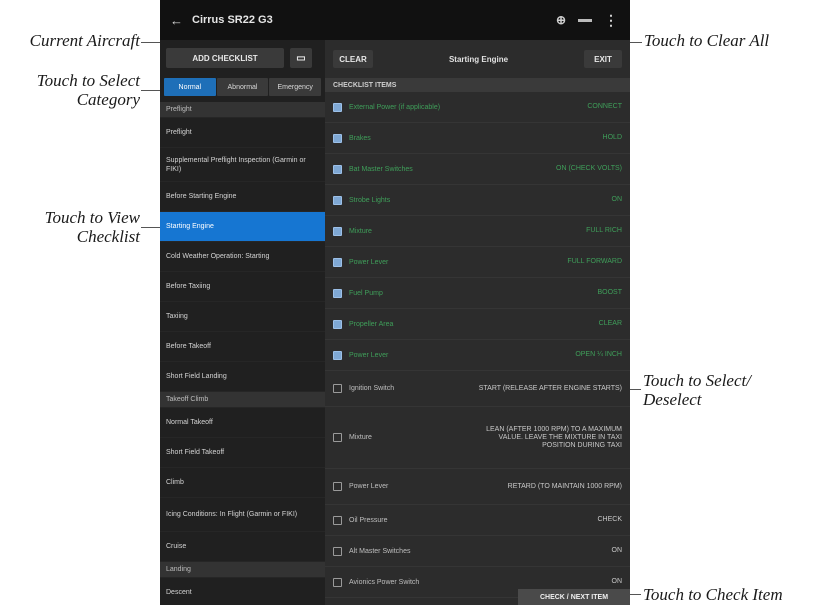 The height and width of the screenshot is (605, 821). What do you see at coordinates (477, 293) in the screenshot?
I see `checklist-item-row: Fuel Pump BOOST` at bounding box center [477, 293].